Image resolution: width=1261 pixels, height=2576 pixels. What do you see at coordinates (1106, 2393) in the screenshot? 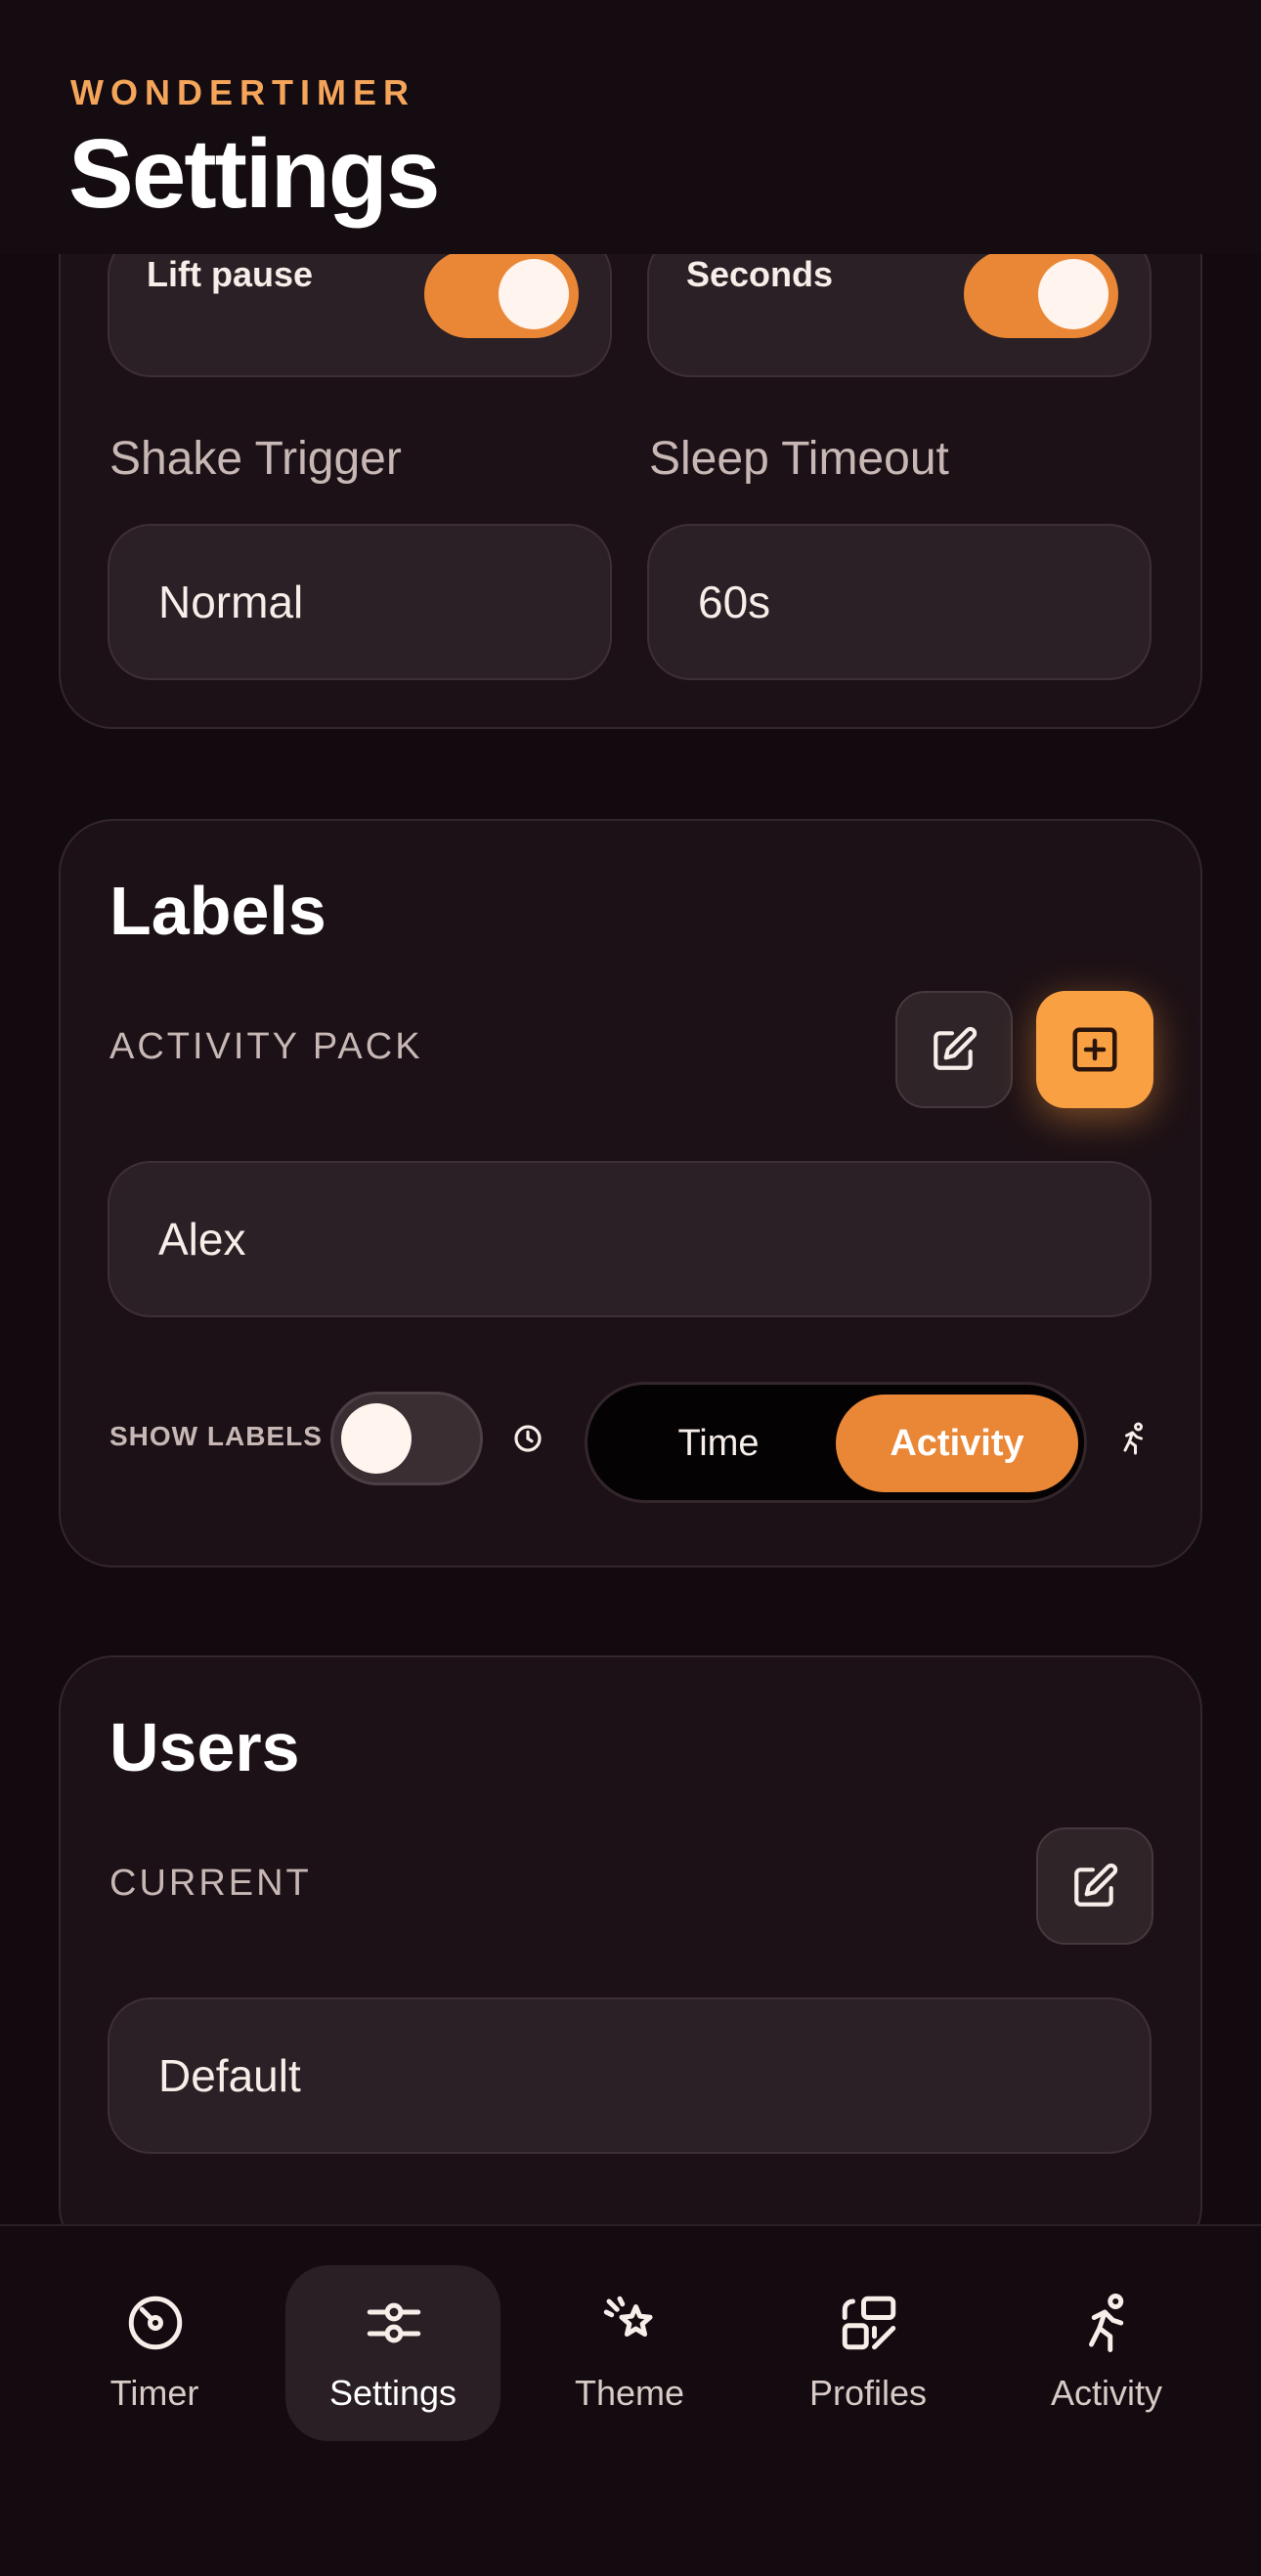
I see `nav-label: Activity` at bounding box center [1106, 2393].